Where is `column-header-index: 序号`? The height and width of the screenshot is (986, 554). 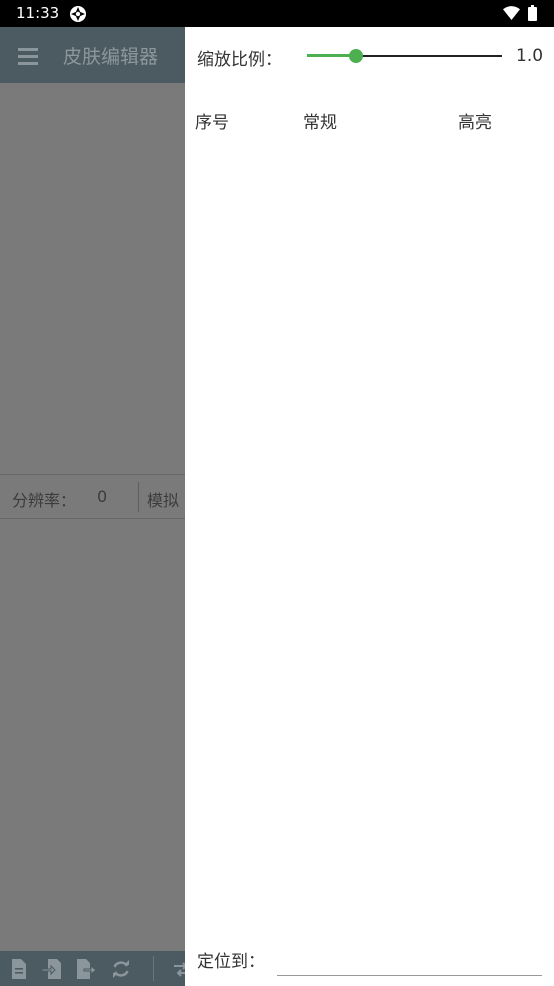 column-header-index: 序号 is located at coordinates (212, 123).